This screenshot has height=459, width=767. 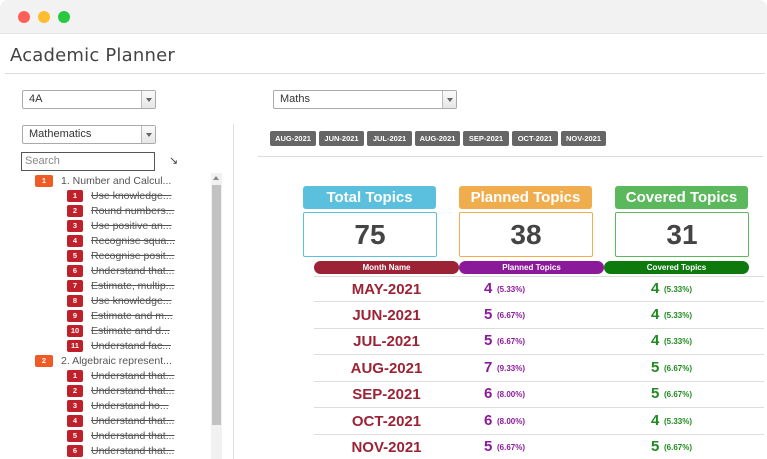 I want to click on planned-topics-value: 38, so click(x=526, y=234).